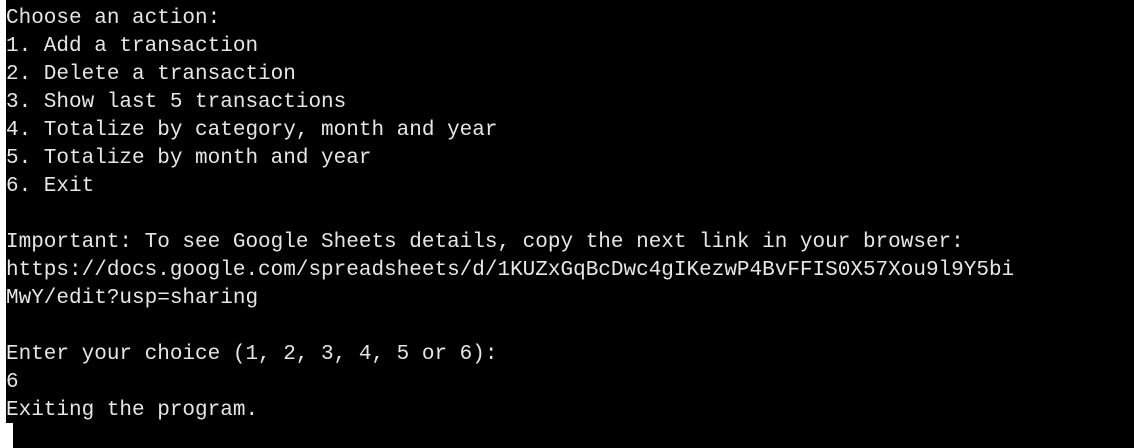 Image resolution: width=1134 pixels, height=448 pixels. What do you see at coordinates (570, 299) in the screenshot?
I see `sheet-link-part-2: MwY/edit?usp=sharing` at bounding box center [570, 299].